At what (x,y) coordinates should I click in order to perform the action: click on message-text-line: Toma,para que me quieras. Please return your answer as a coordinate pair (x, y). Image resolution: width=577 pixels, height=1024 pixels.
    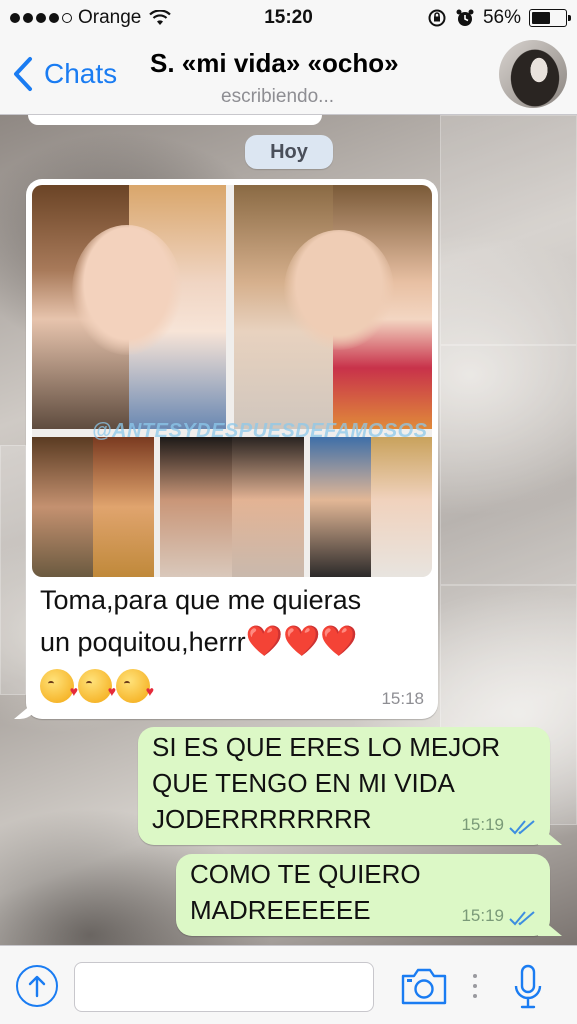
    Looking at the image, I should click on (201, 600).